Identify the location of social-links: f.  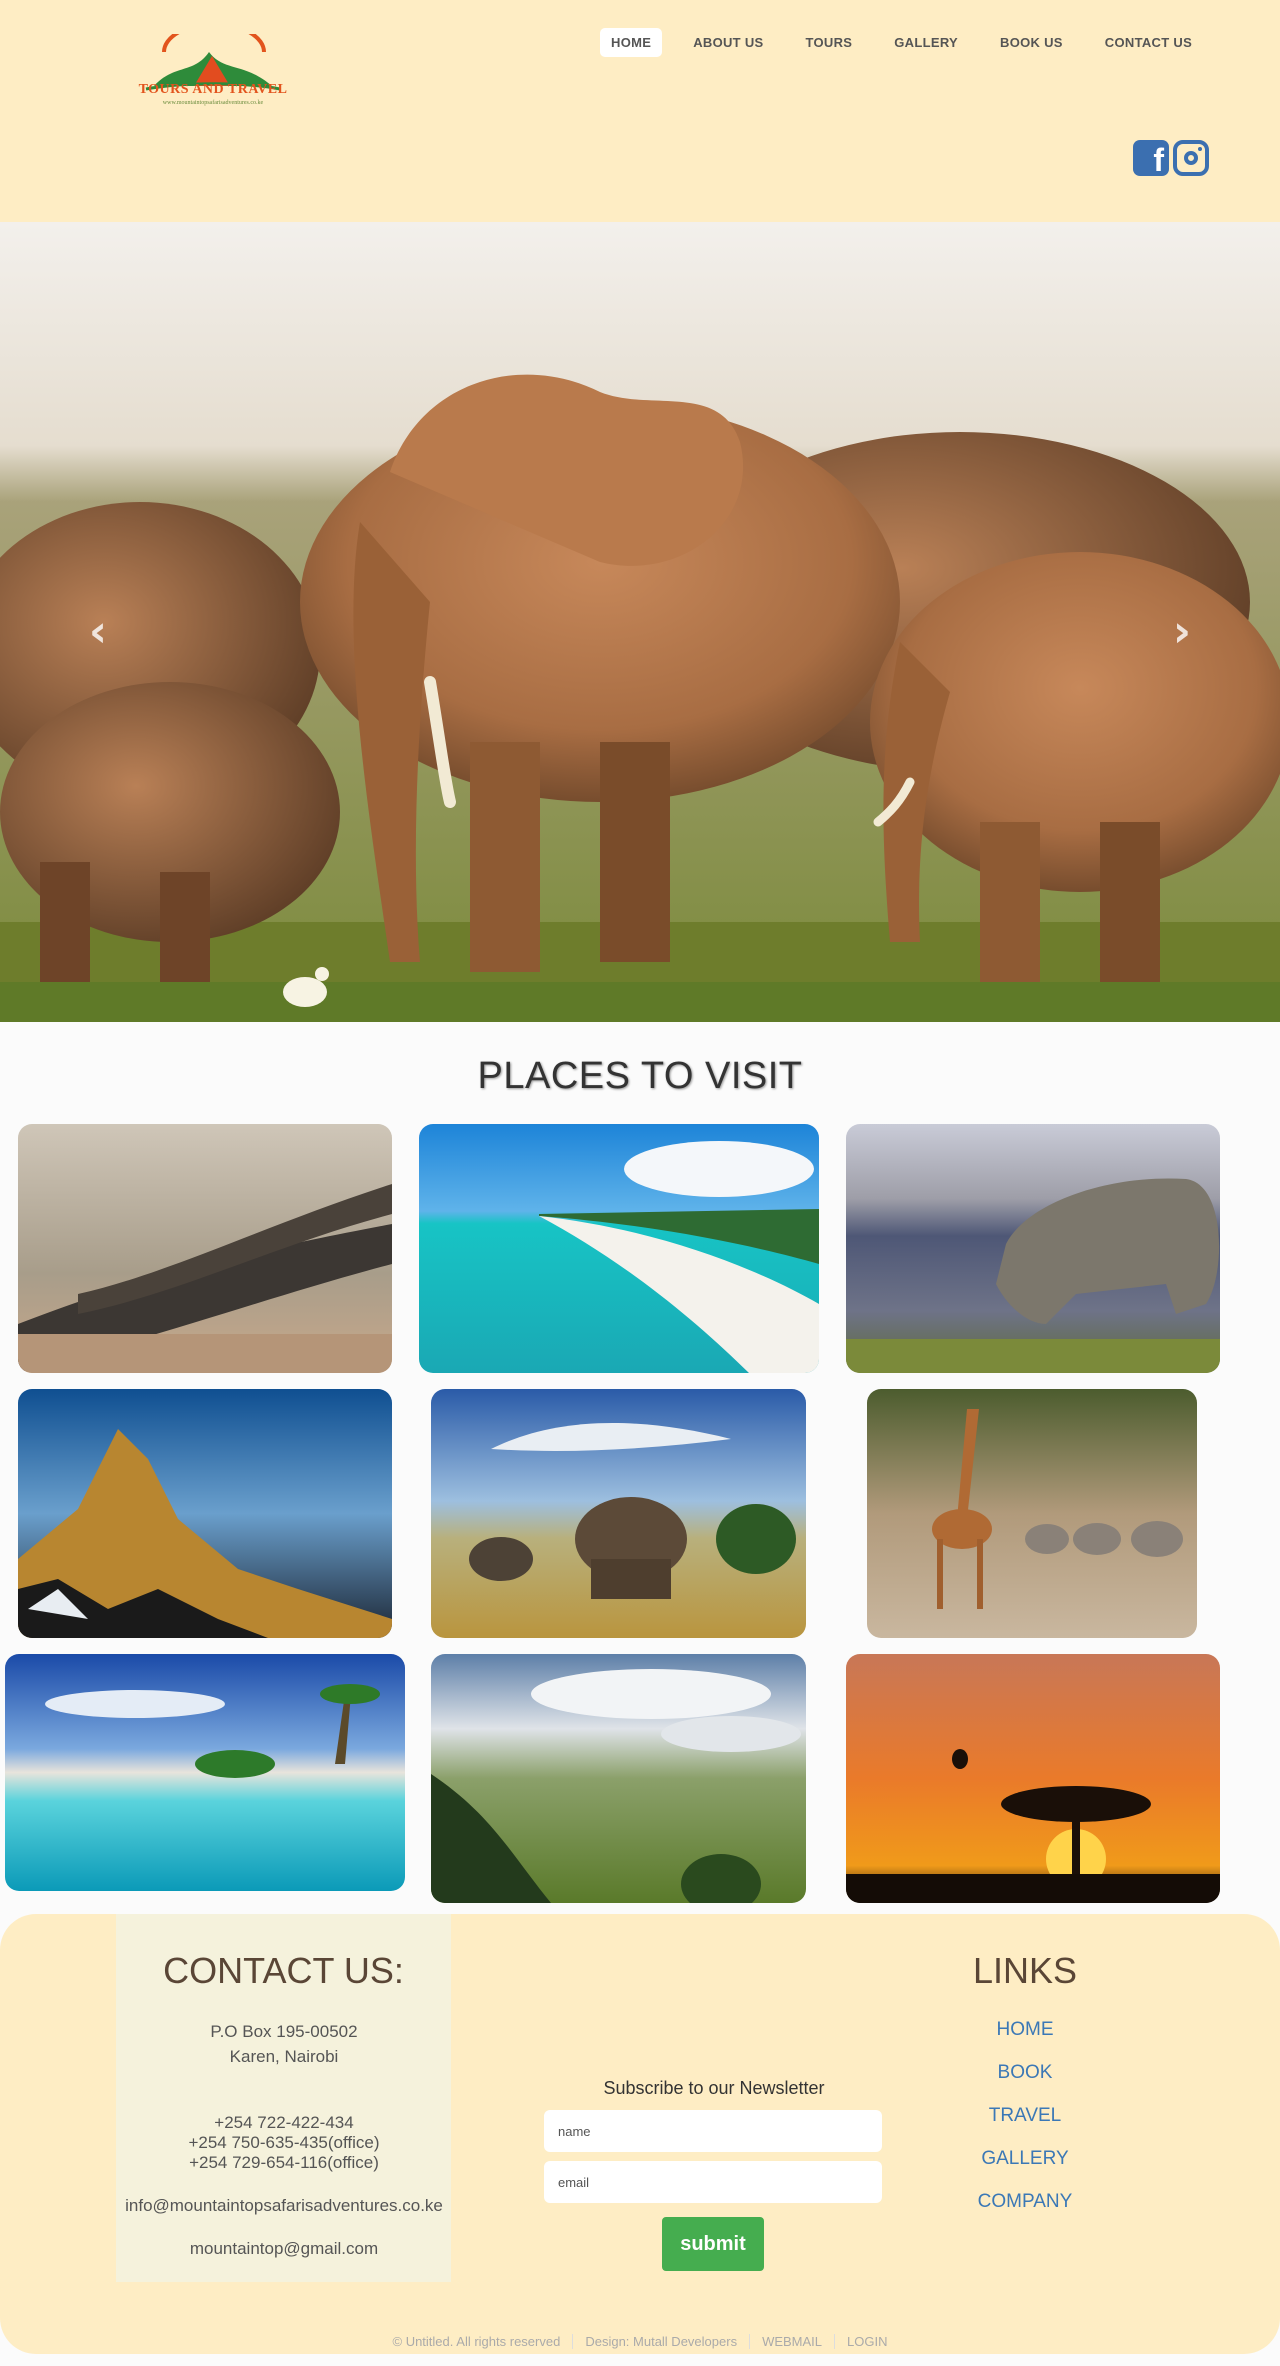
(1171, 159).